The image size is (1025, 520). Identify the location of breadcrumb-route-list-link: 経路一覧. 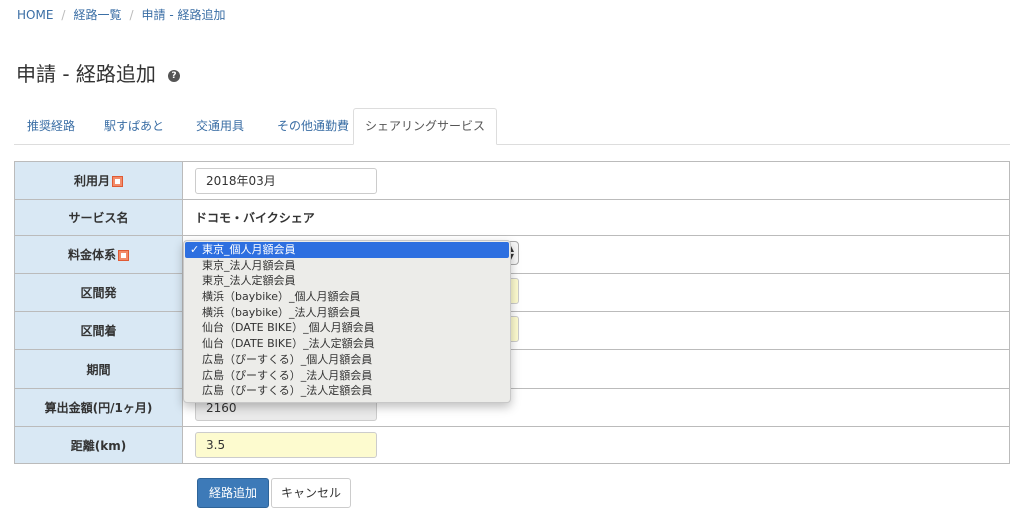
(97, 15).